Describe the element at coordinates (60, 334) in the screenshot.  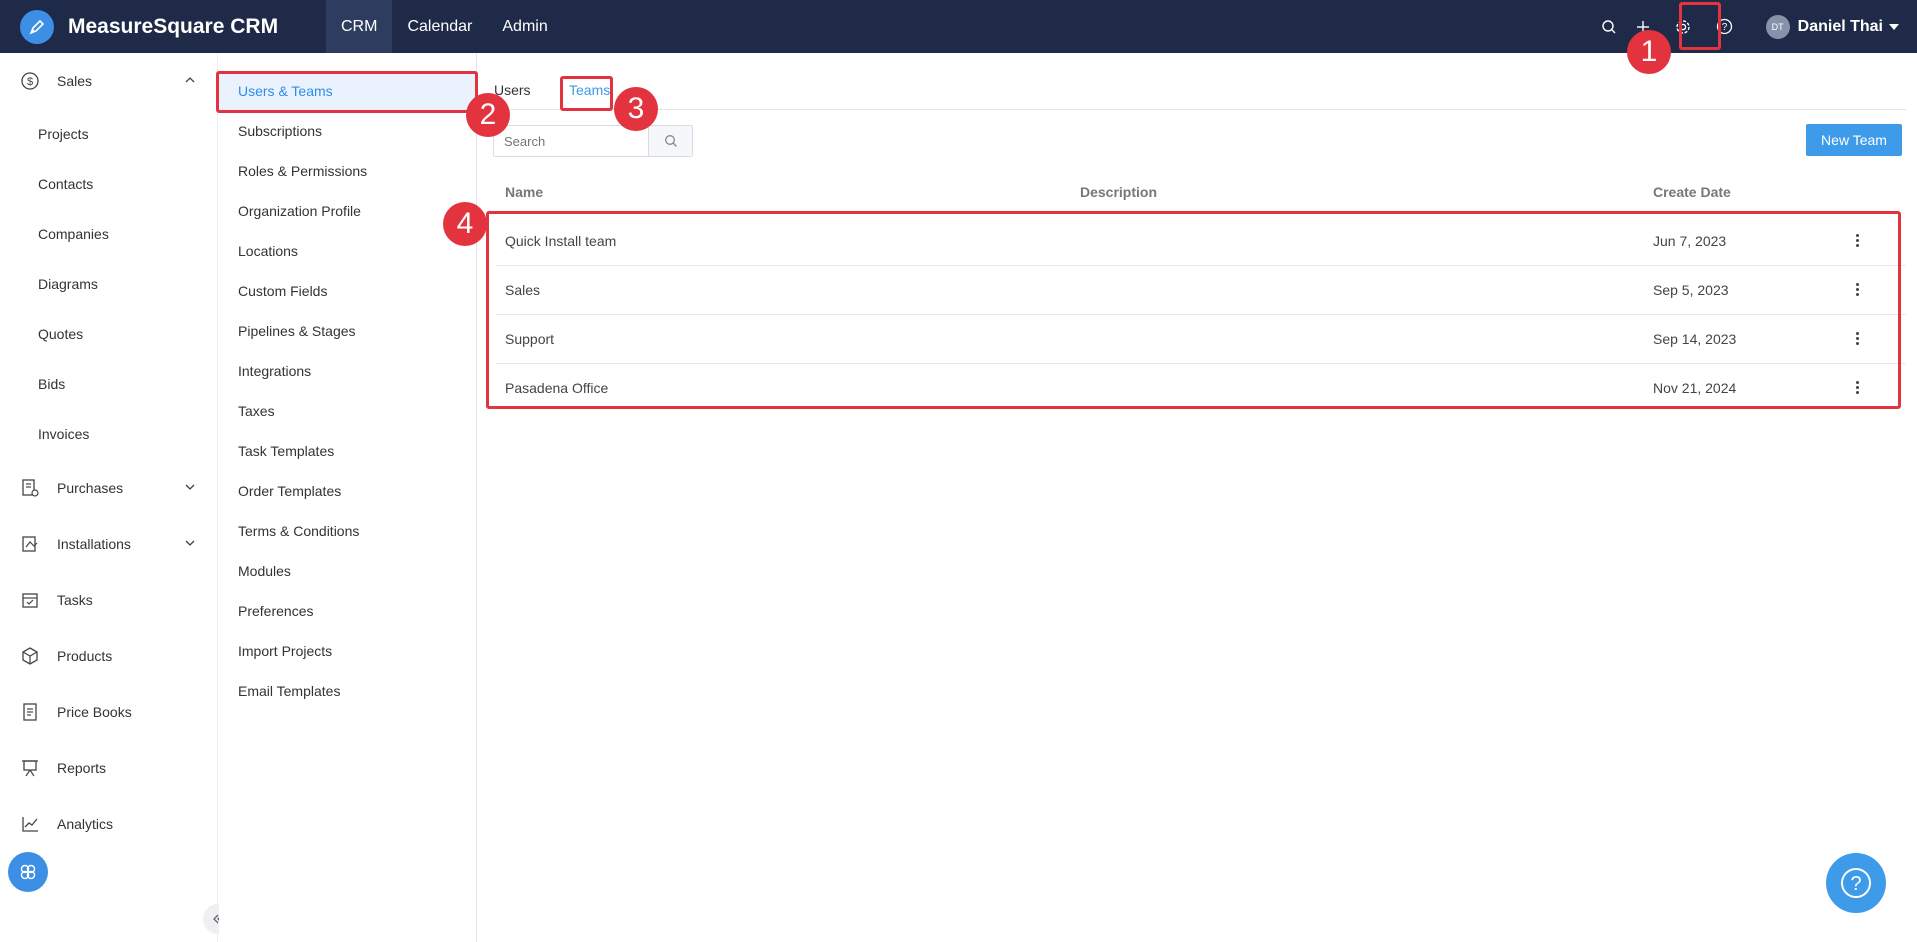
I see `sidebar-item-quotes: Quotes` at that location.